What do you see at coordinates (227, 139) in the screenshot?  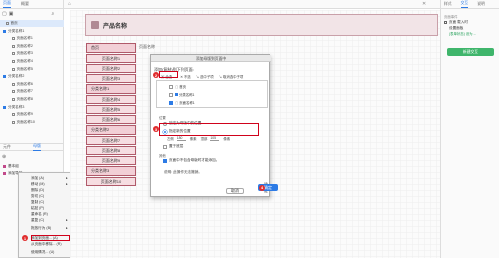 I see `top-unit: 像素` at bounding box center [227, 139].